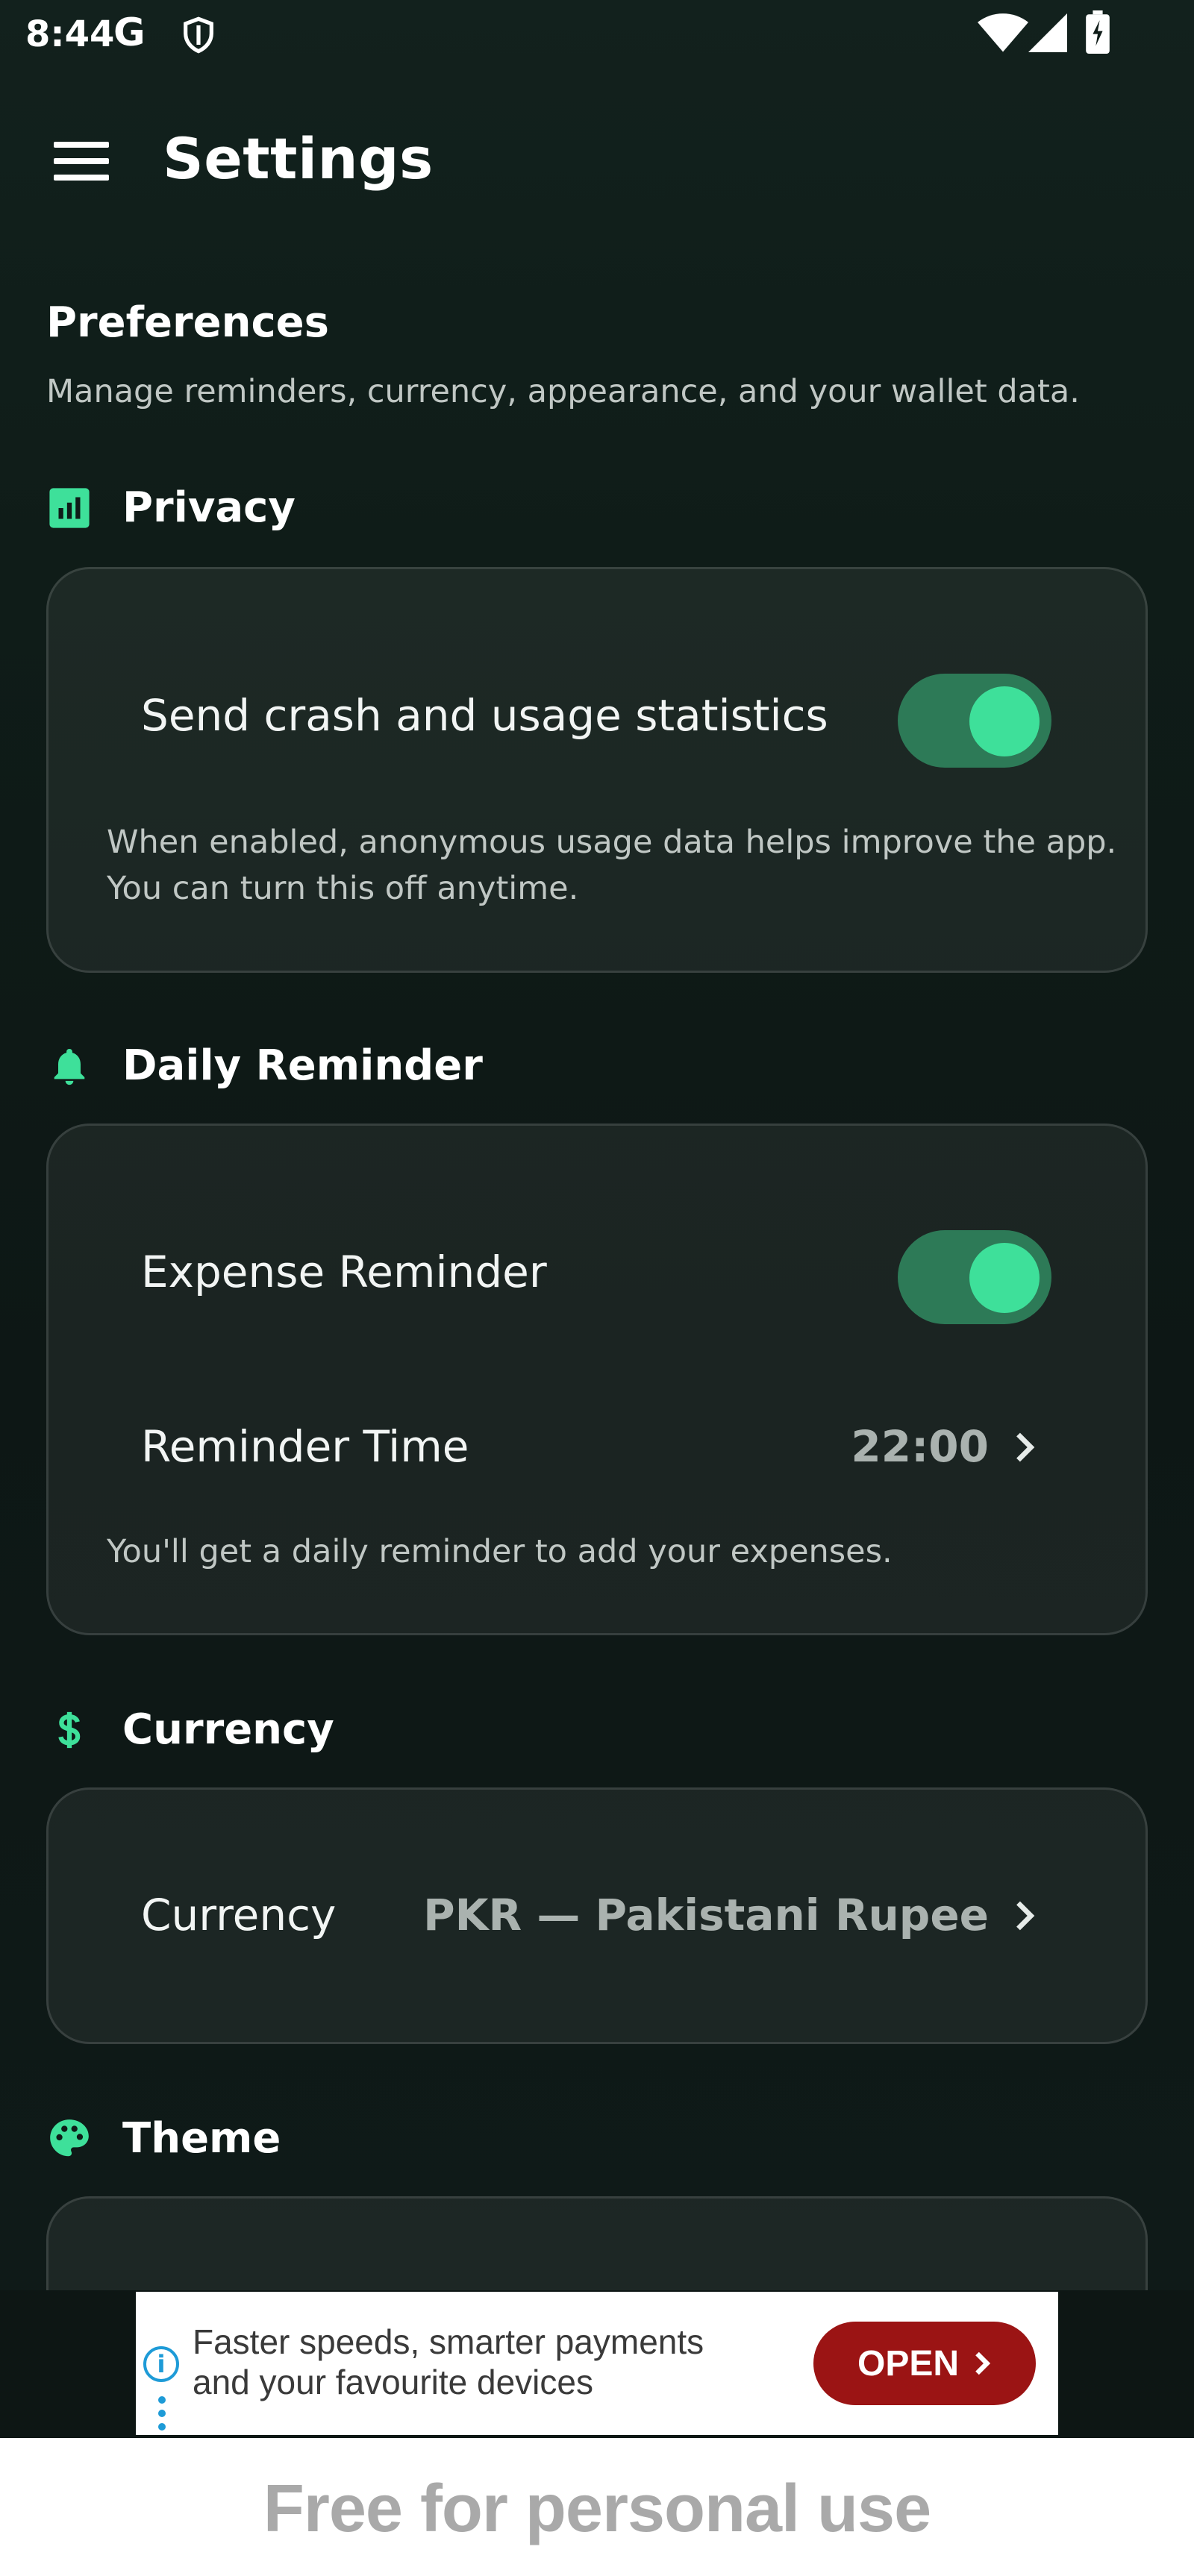 This screenshot has width=1194, height=2576. Describe the element at coordinates (909, 2363) in the screenshot. I see `ad-open-label: OPEN` at that location.